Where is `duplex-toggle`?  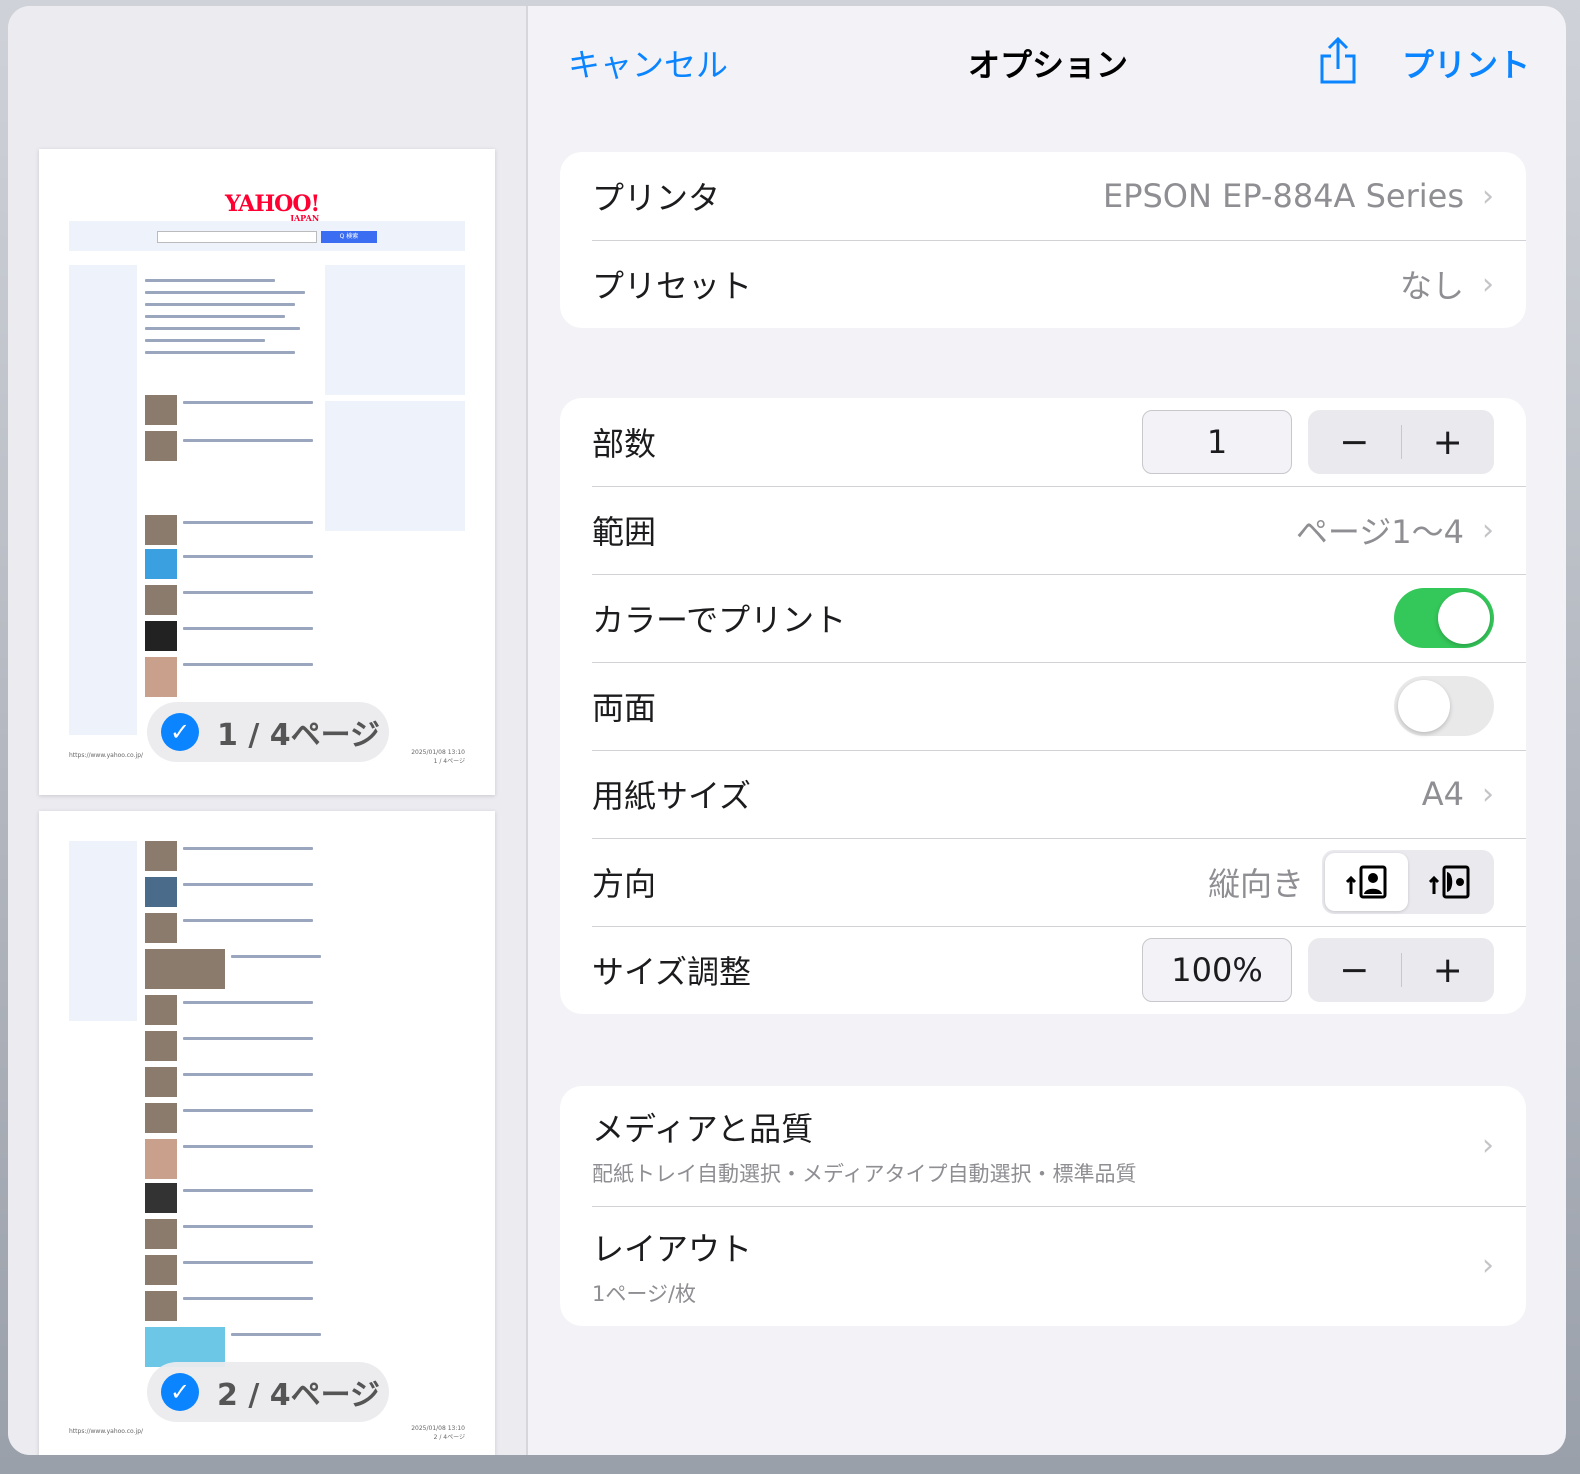
duplex-toggle is located at coordinates (1444, 706).